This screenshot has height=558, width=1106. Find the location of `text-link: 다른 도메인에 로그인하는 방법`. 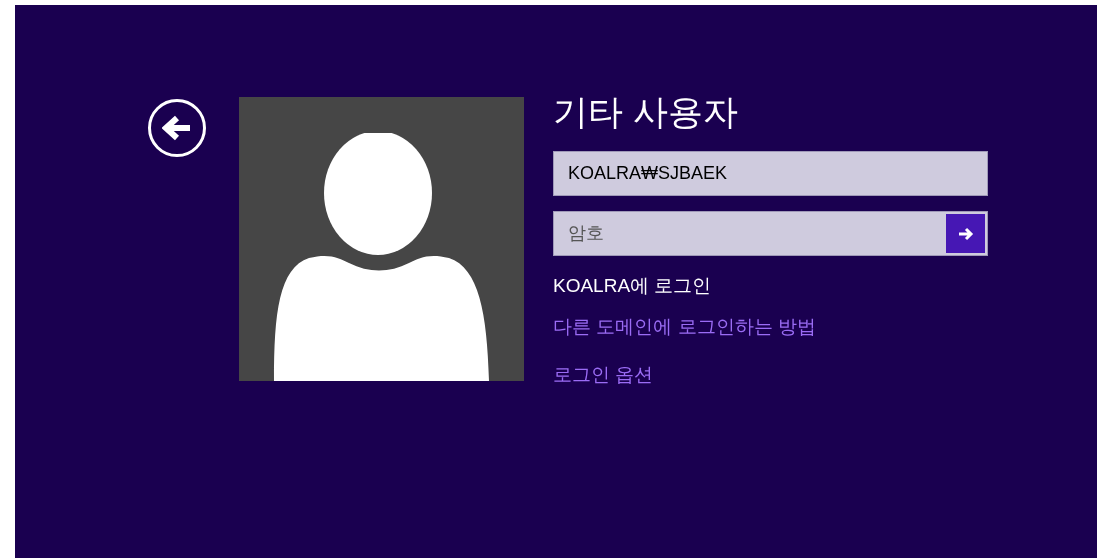

text-link: 다른 도메인에 로그인하는 방법 is located at coordinates (684, 326).